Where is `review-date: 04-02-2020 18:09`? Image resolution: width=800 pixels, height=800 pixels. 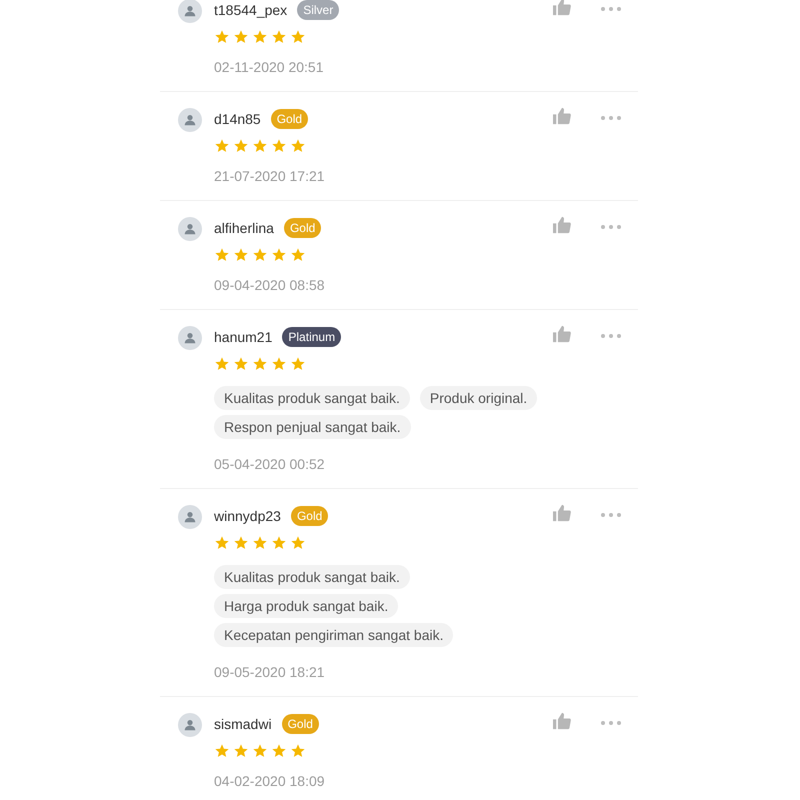 review-date: 04-02-2020 18:09 is located at coordinates (270, 781).